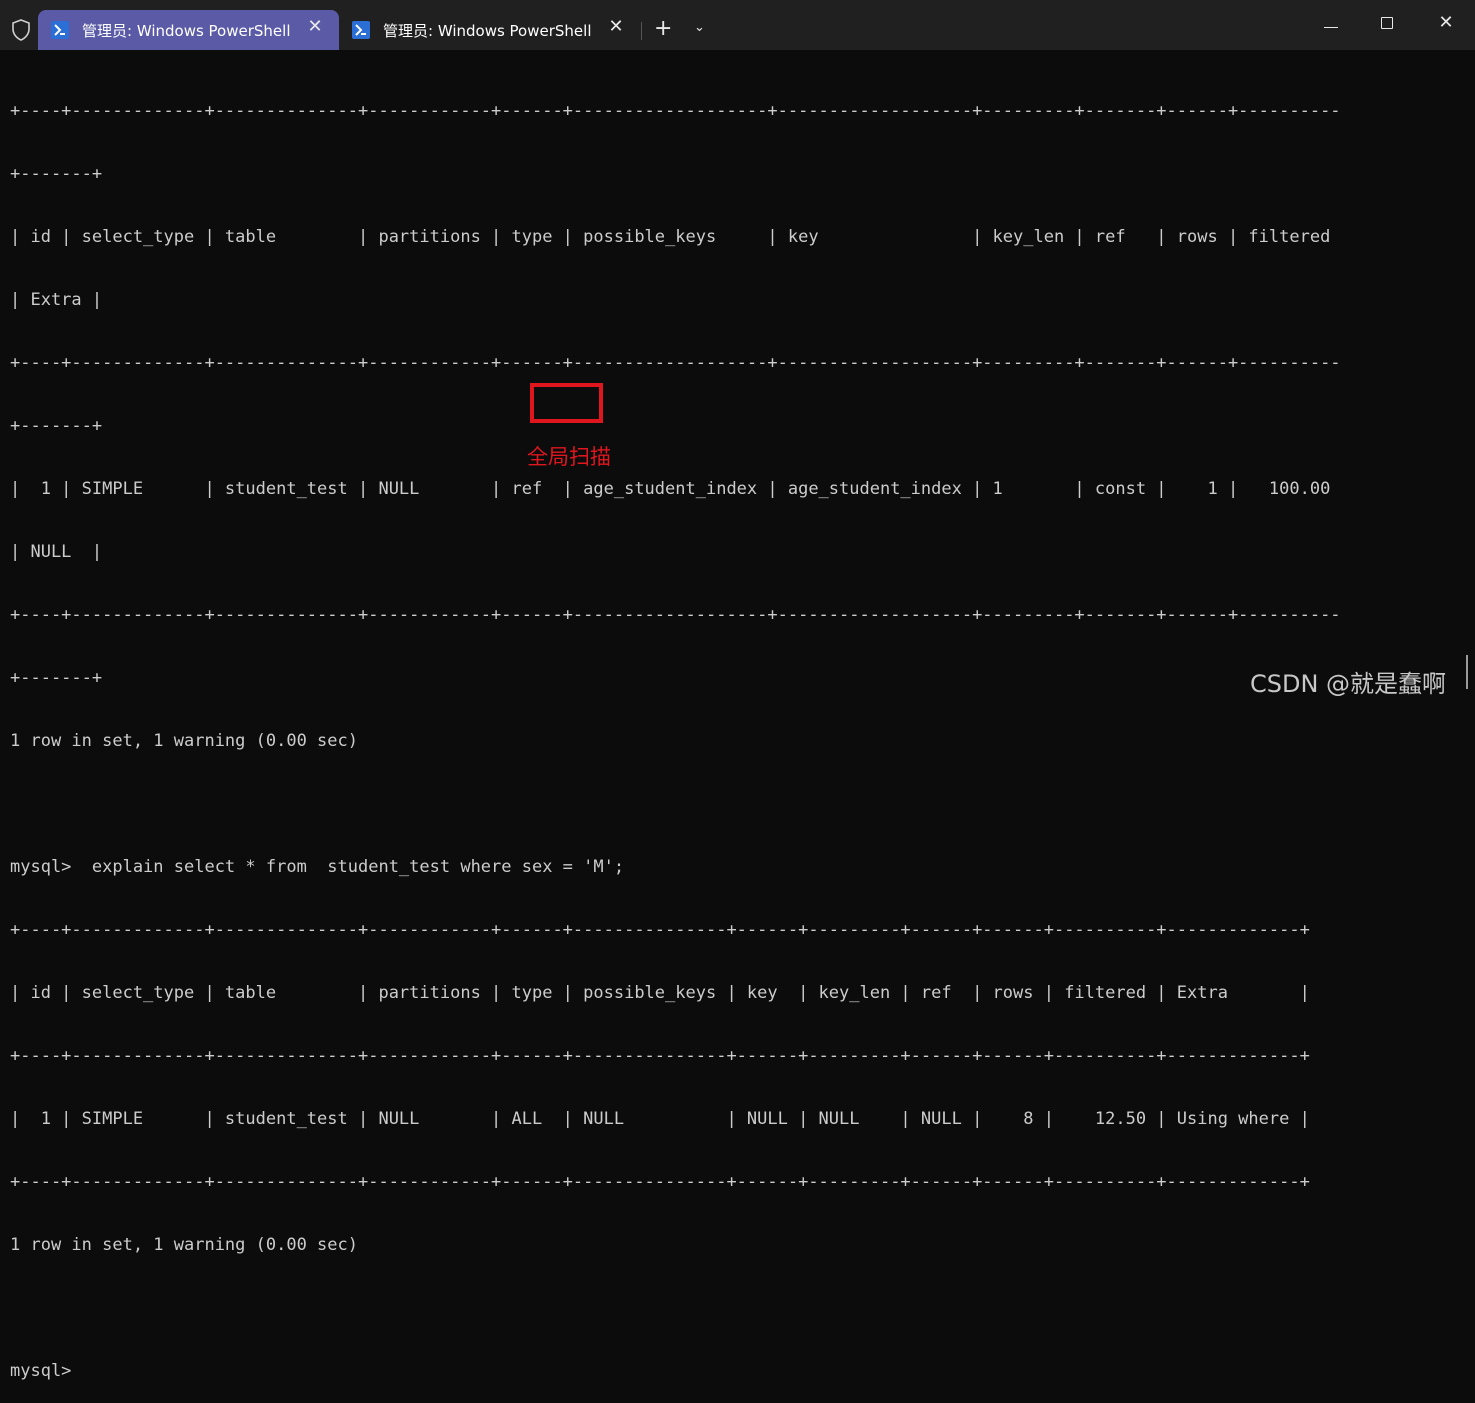 Image resolution: width=1475 pixels, height=1403 pixels. Describe the element at coordinates (56, 300) in the screenshot. I see `terminal-line: | Extra |` at that location.